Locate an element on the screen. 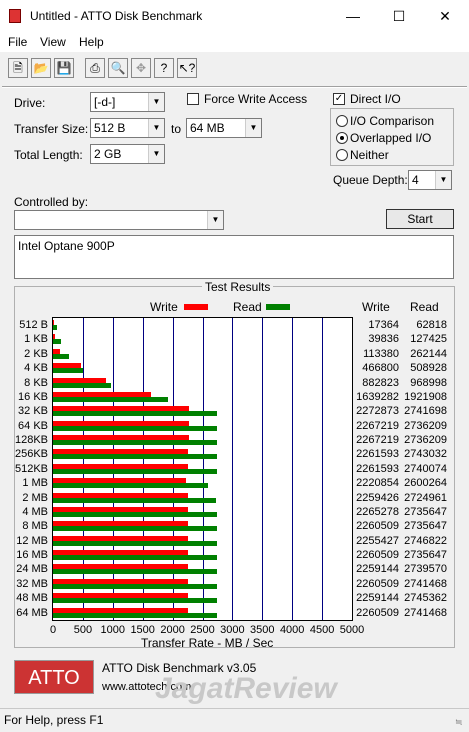  open-folder-icon: 📂 is located at coordinates (41, 68).